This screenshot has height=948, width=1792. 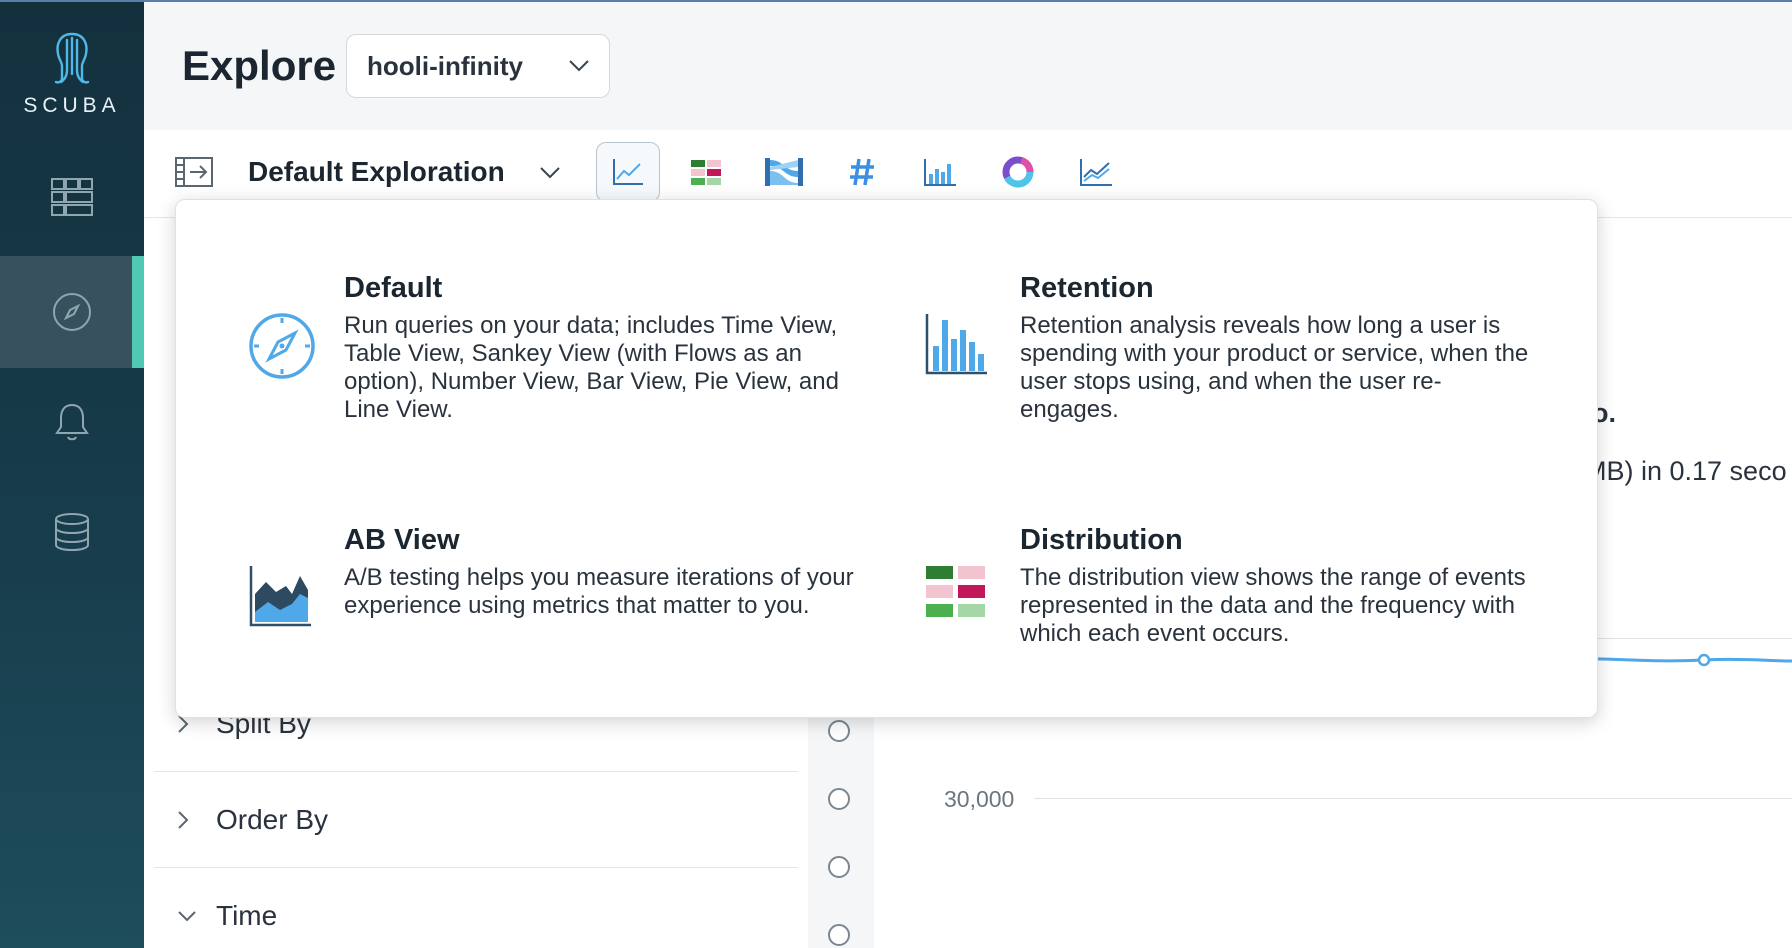 What do you see at coordinates (445, 65) in the screenshot?
I see `dataset-select-value: hooli-infinity` at bounding box center [445, 65].